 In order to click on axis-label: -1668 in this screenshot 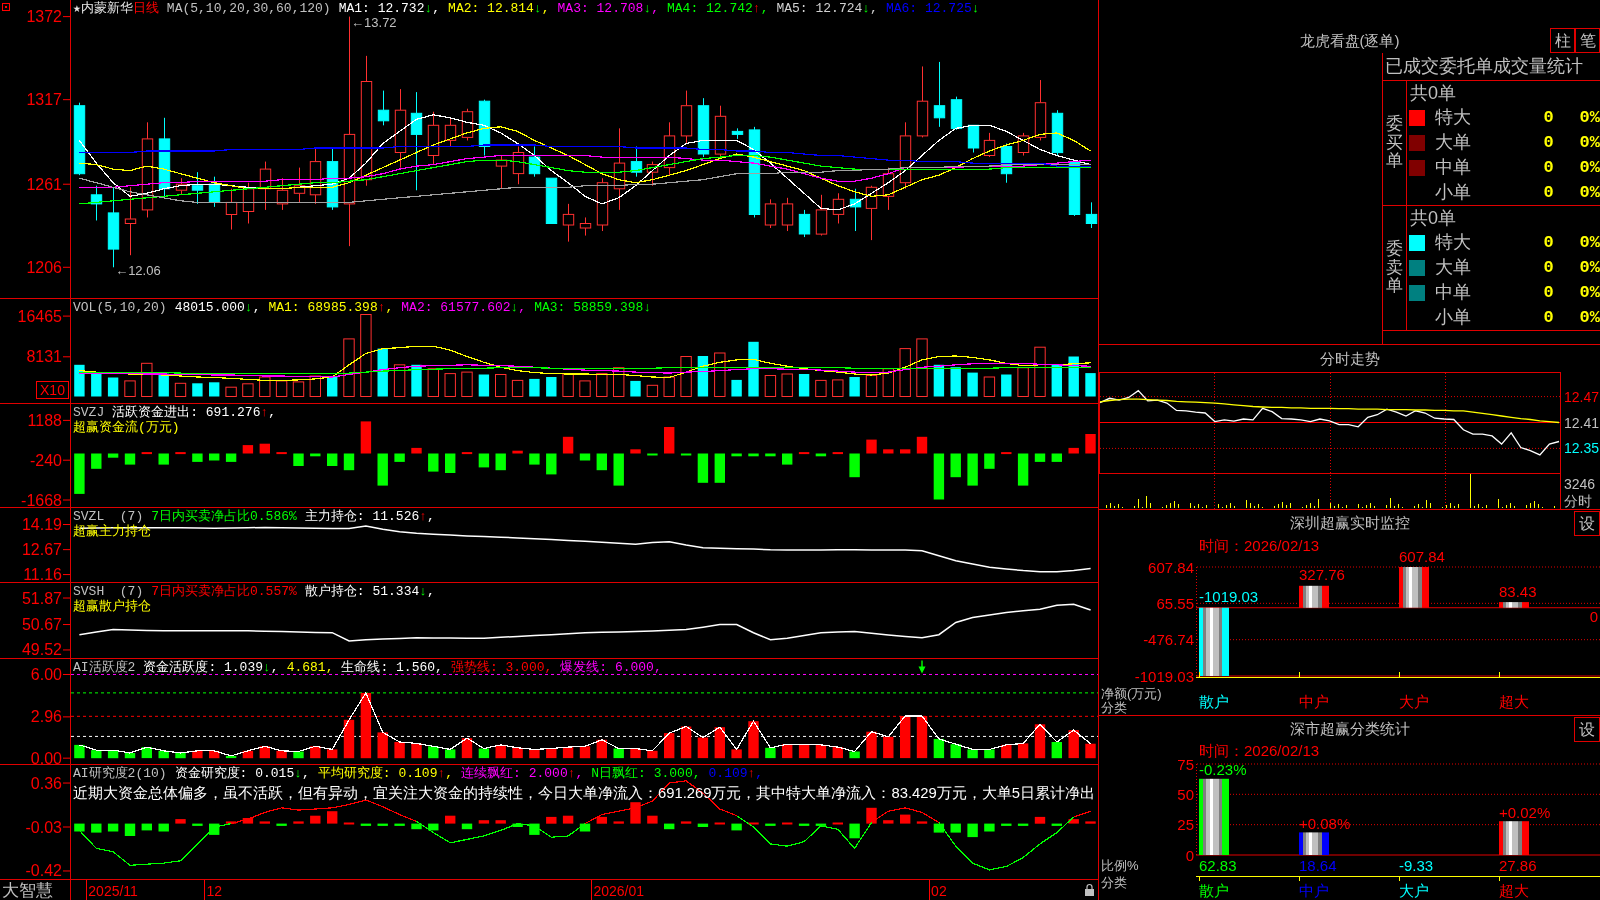, I will do `click(41, 499)`.